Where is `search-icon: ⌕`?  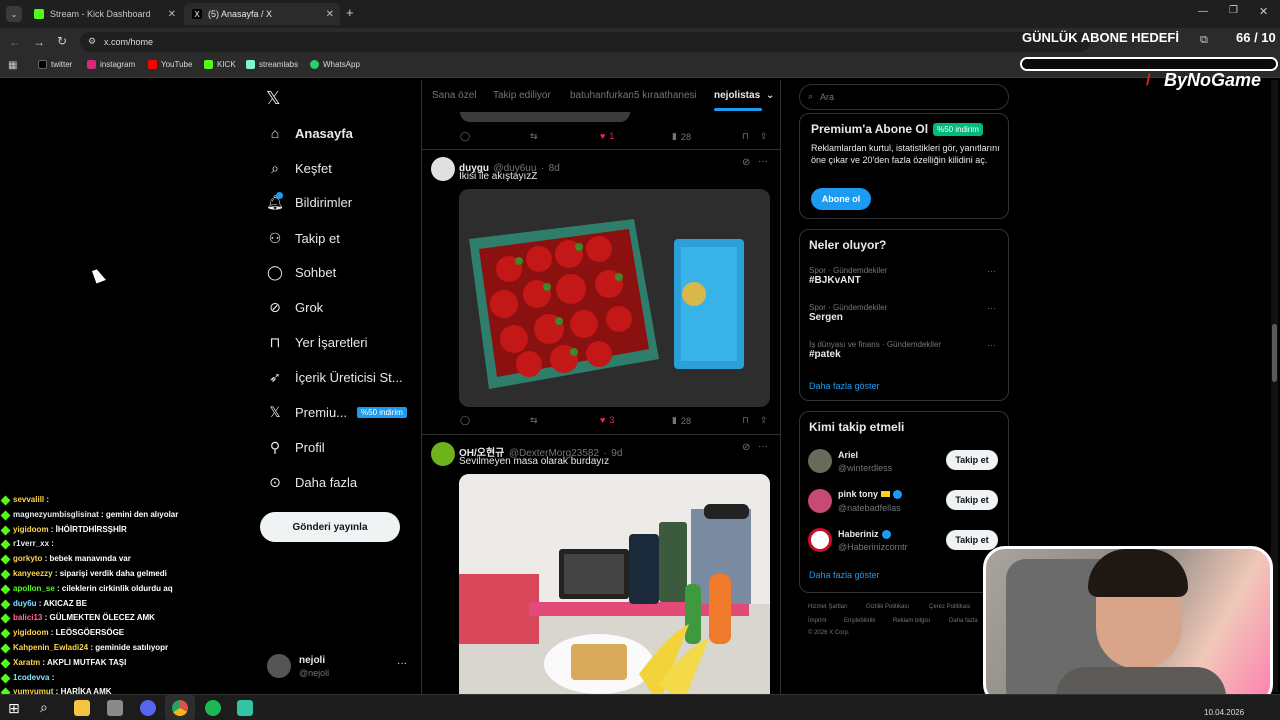 search-icon: ⌕ is located at coordinates (44, 707).